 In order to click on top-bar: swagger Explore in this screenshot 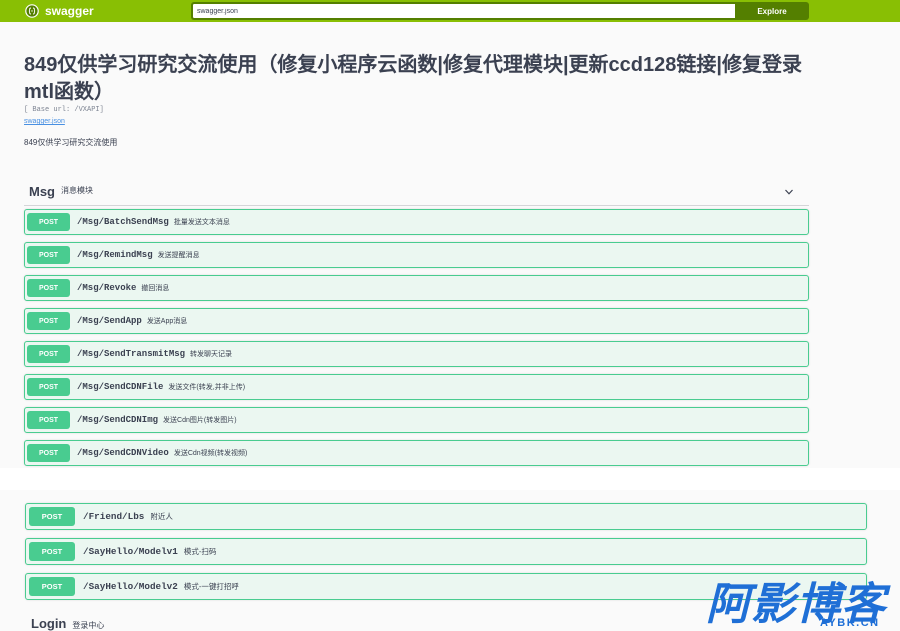, I will do `click(450, 11)`.